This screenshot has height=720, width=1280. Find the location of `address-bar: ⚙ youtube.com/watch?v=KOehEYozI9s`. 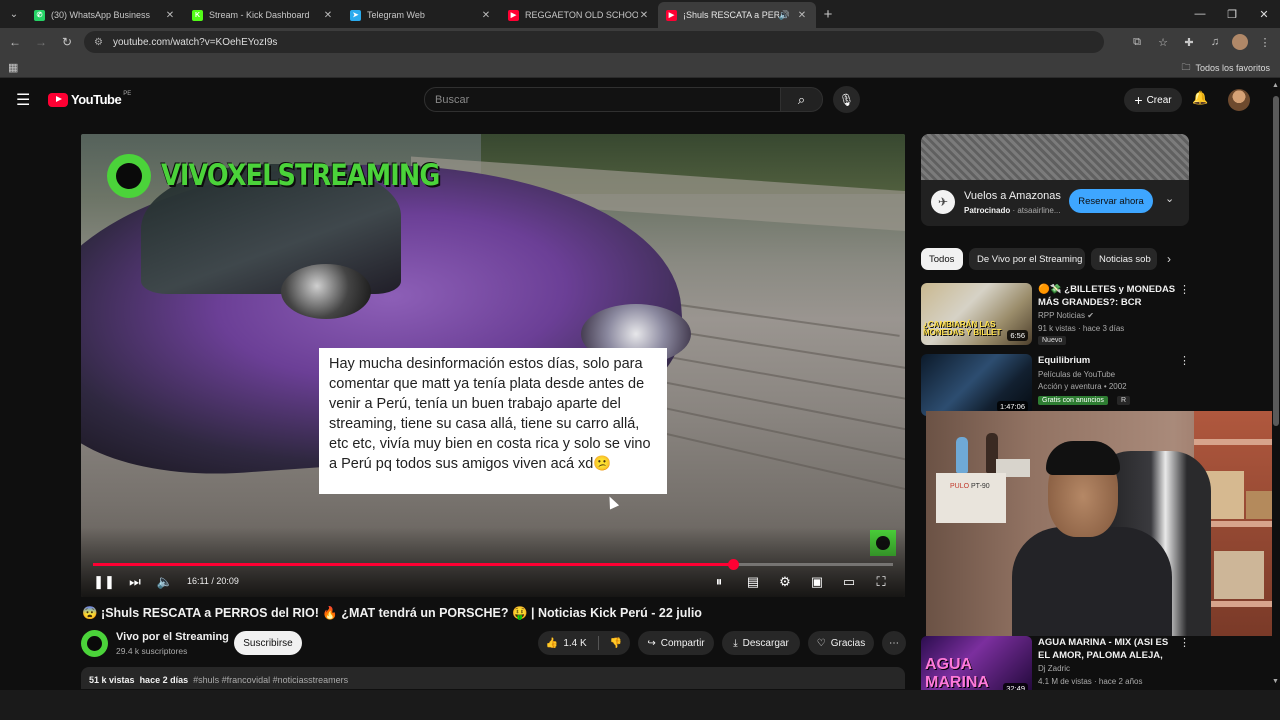

address-bar: ⚙ youtube.com/watch?v=KOehEYozI9s is located at coordinates (594, 42).